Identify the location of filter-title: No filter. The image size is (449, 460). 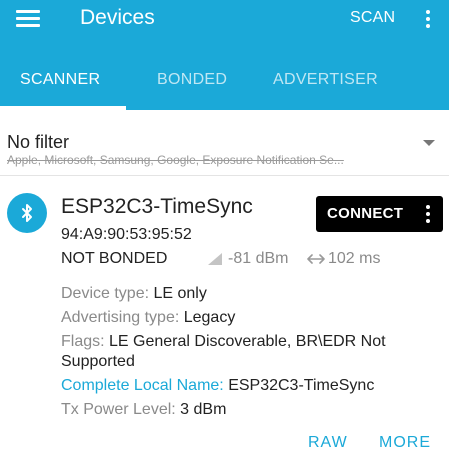
(38, 142).